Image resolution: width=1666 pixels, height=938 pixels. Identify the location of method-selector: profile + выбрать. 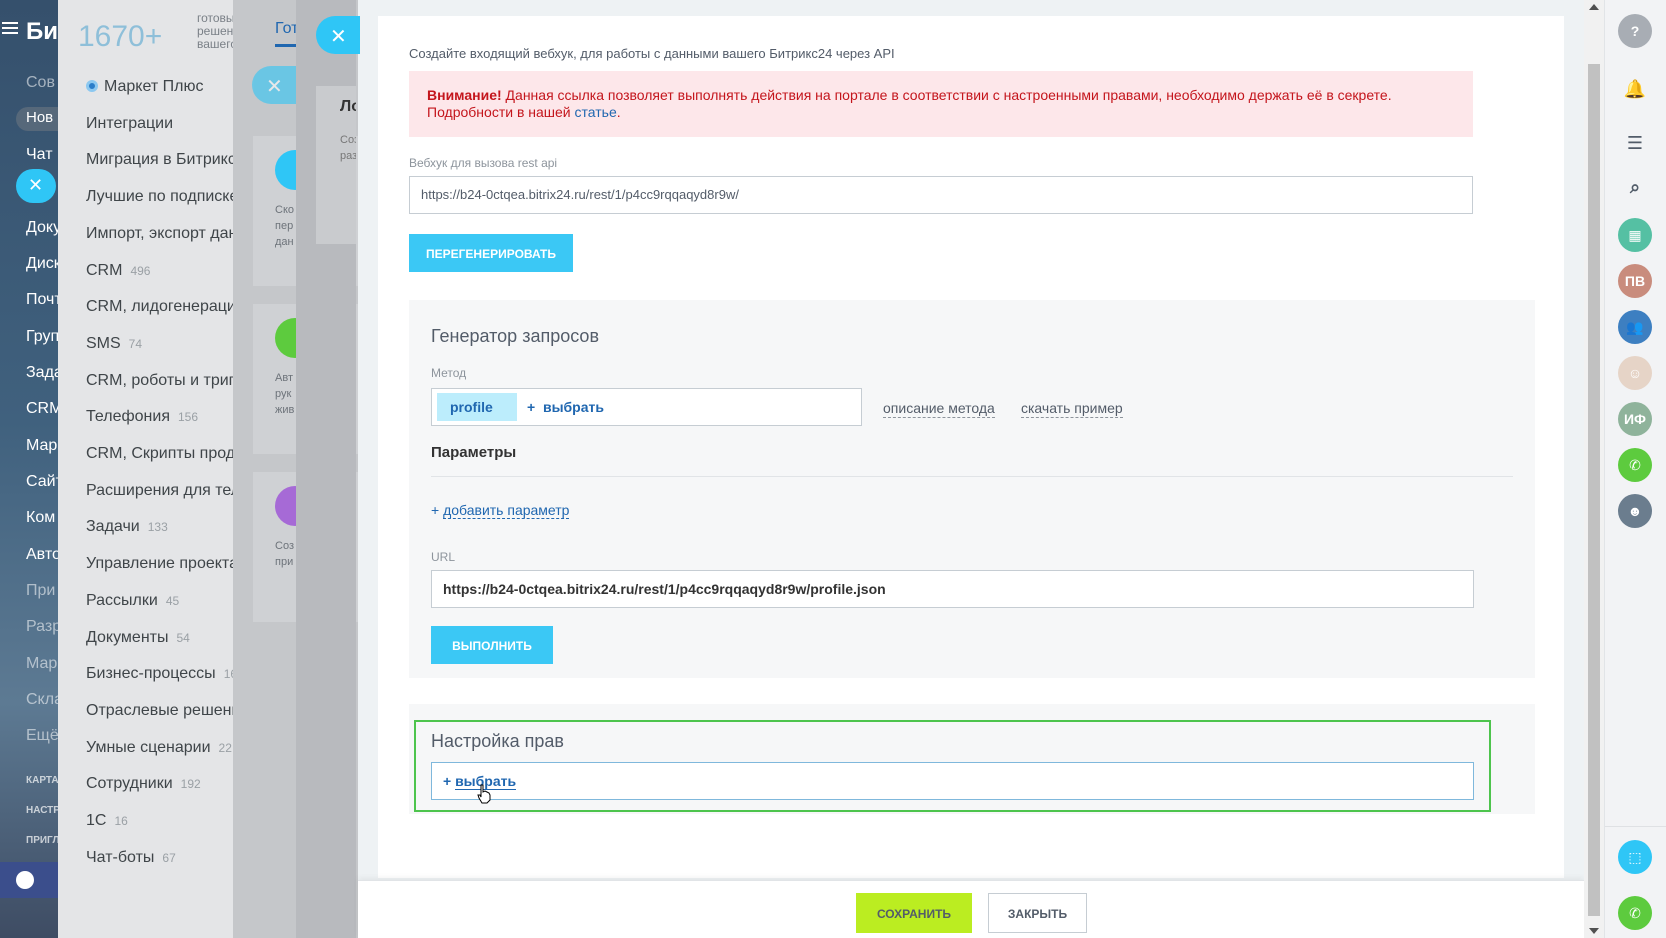
(646, 407).